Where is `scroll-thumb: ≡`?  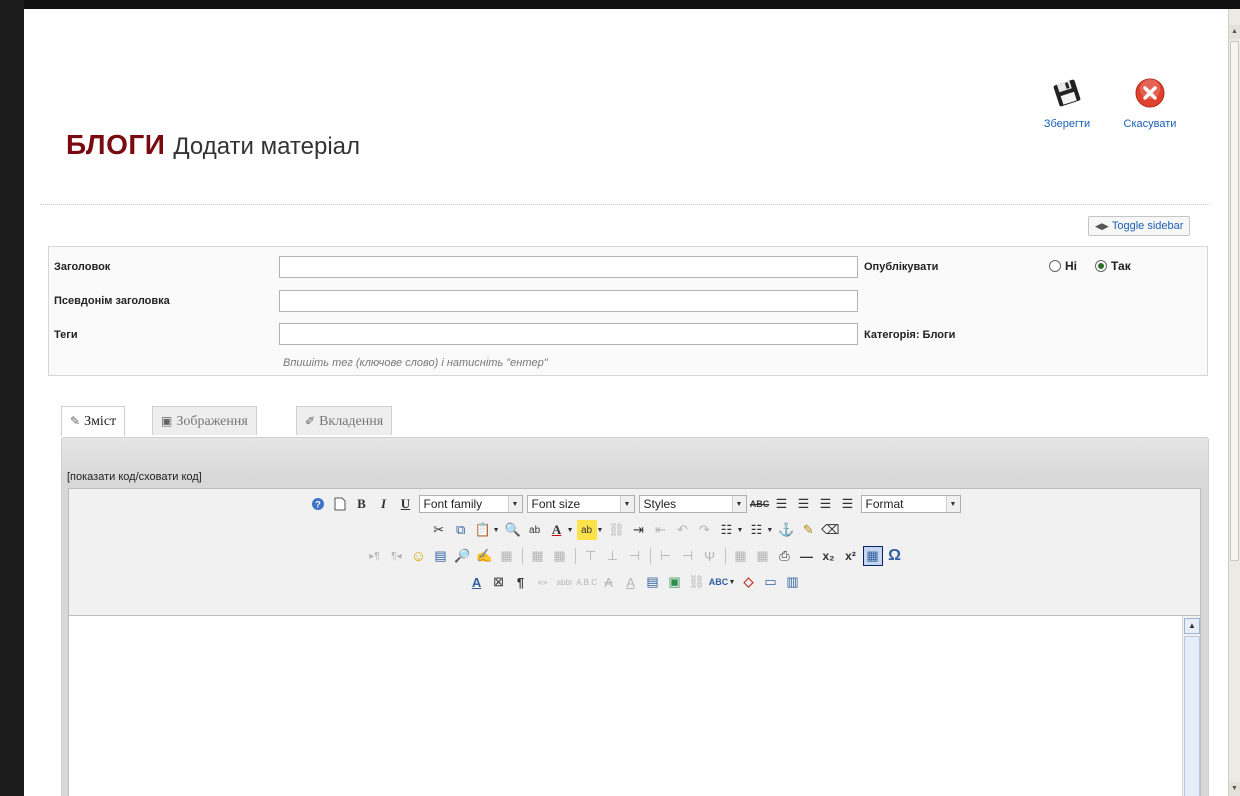
scroll-thumb: ≡ is located at coordinates (1192, 716).